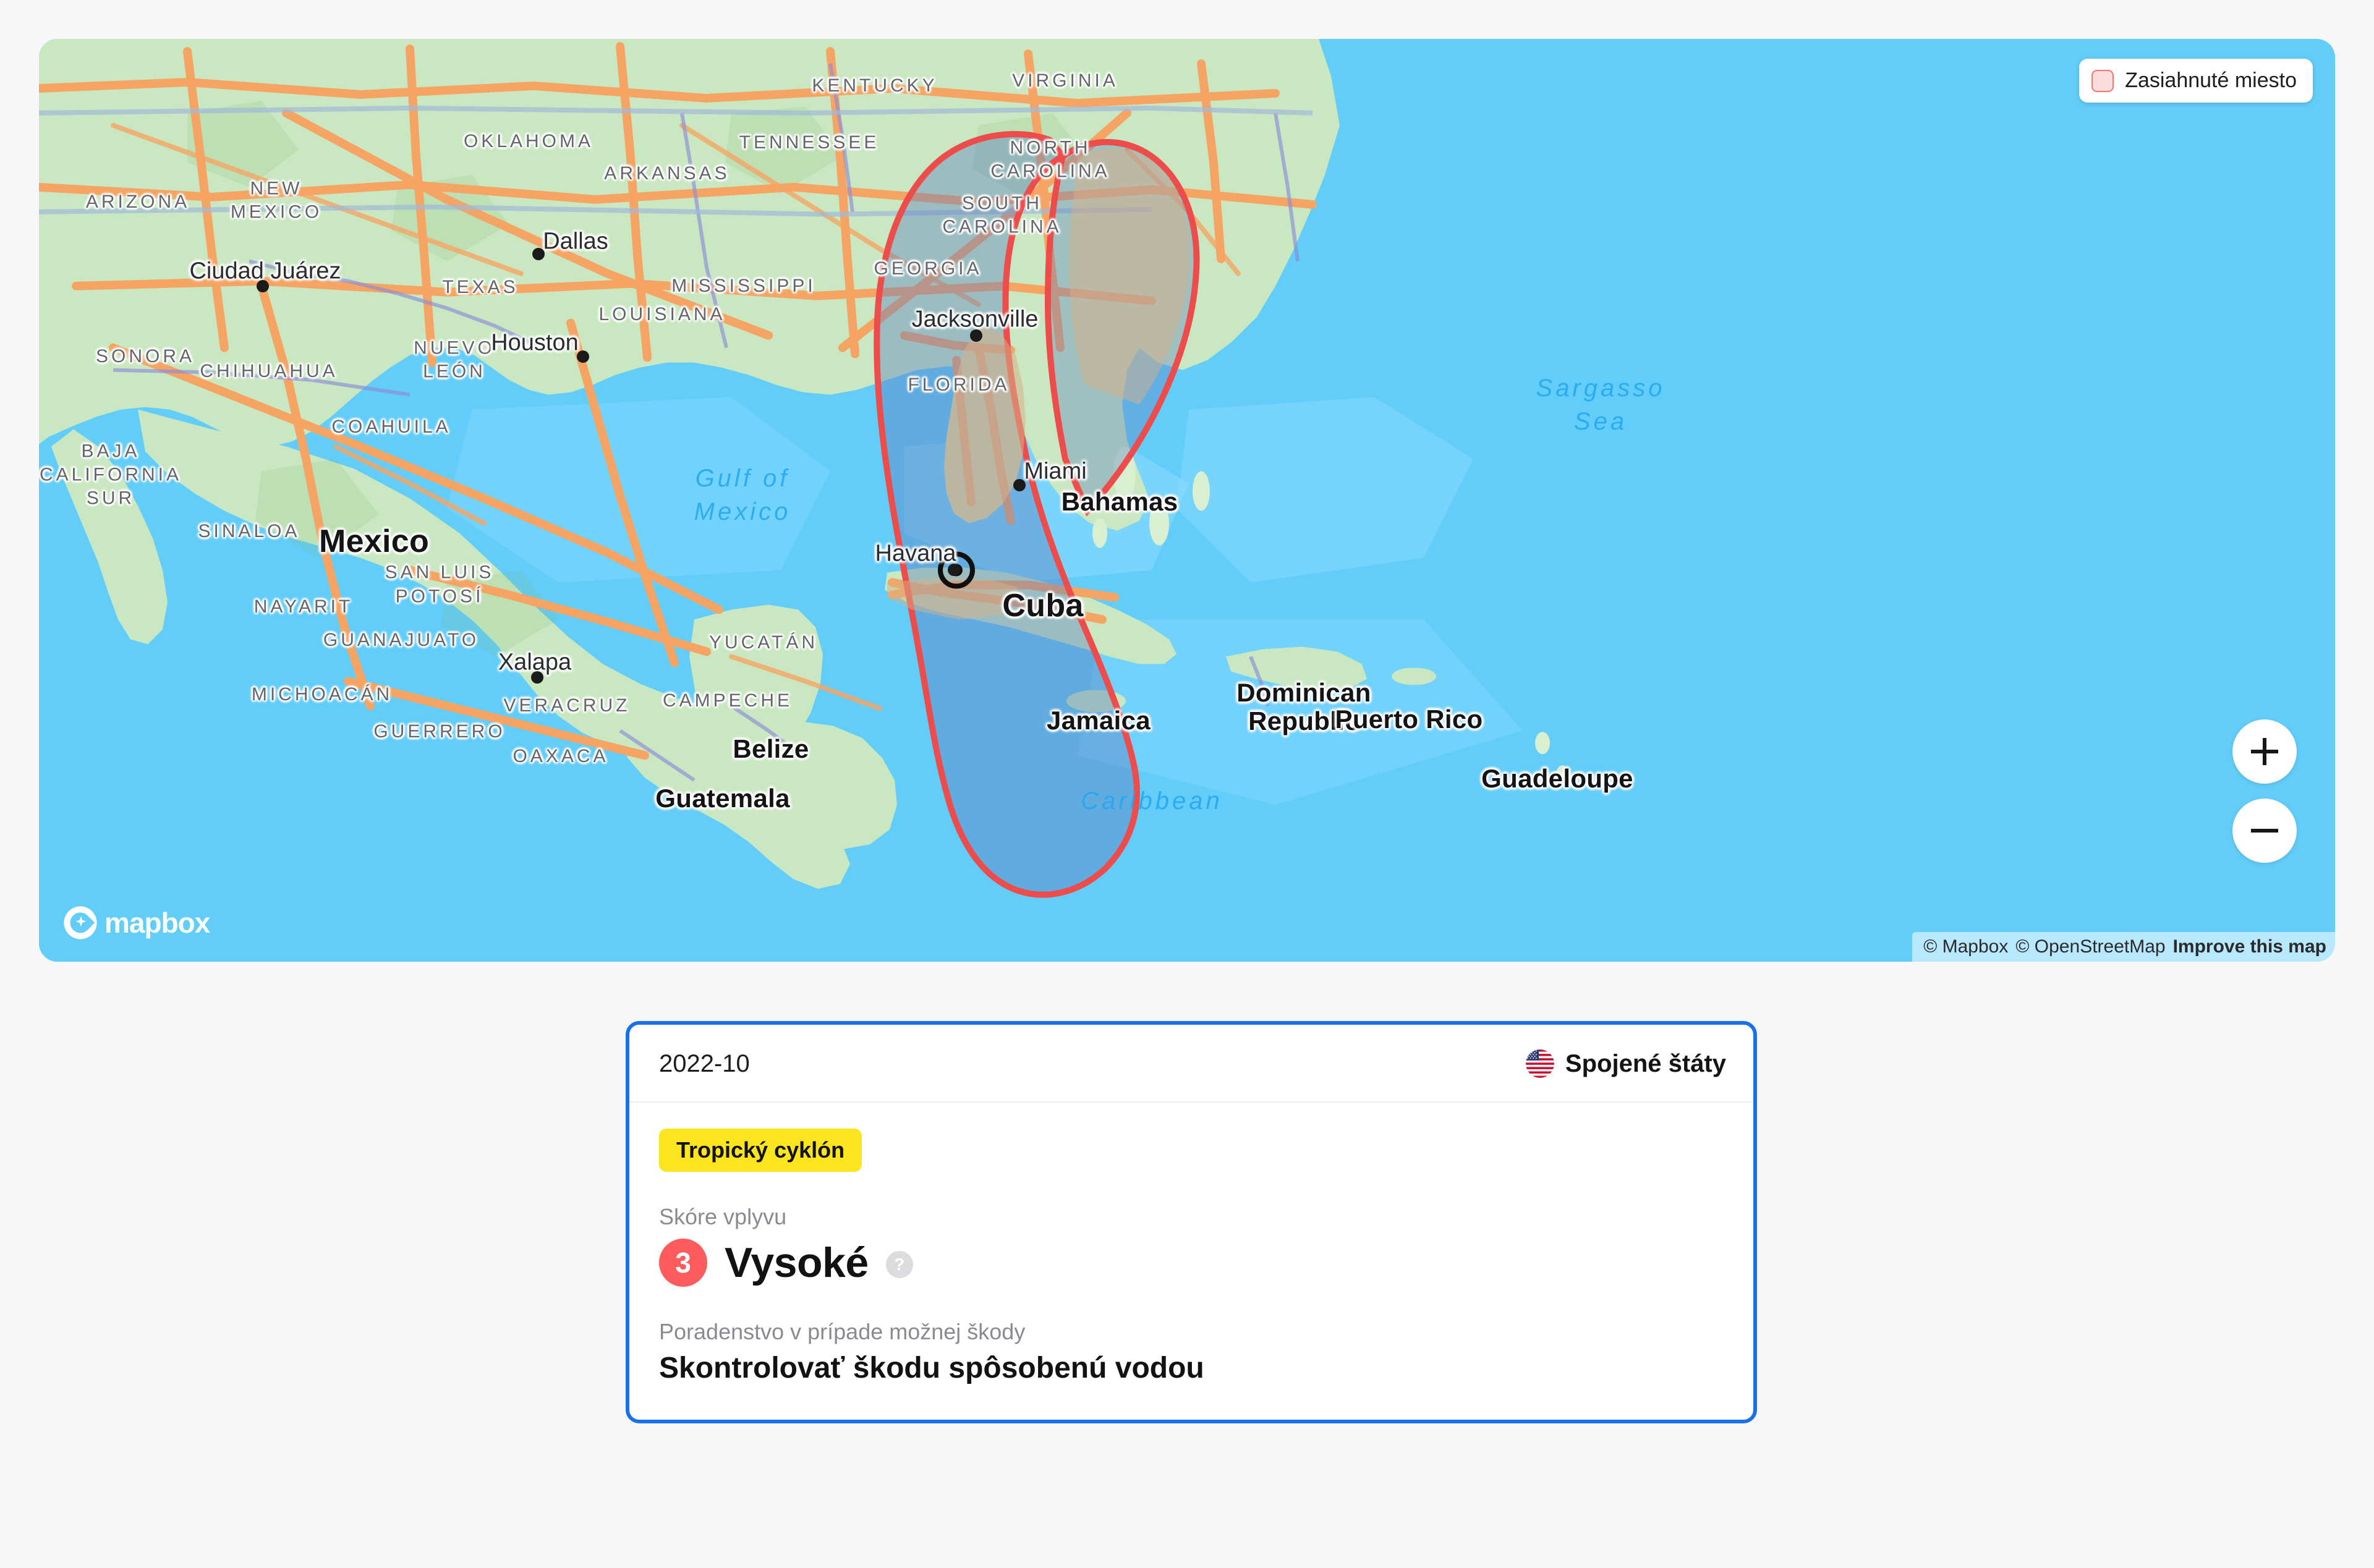 The width and height of the screenshot is (2374, 1568). Describe the element at coordinates (1191, 1064) in the screenshot. I see `card-header: 2022-10 Spojené štáty` at that location.